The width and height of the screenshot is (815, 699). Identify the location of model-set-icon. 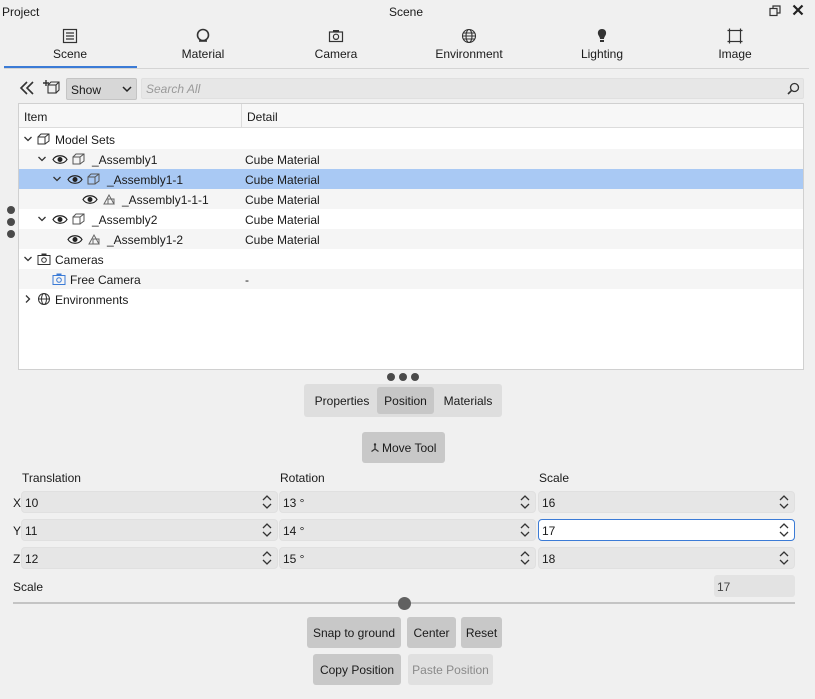
(43, 139).